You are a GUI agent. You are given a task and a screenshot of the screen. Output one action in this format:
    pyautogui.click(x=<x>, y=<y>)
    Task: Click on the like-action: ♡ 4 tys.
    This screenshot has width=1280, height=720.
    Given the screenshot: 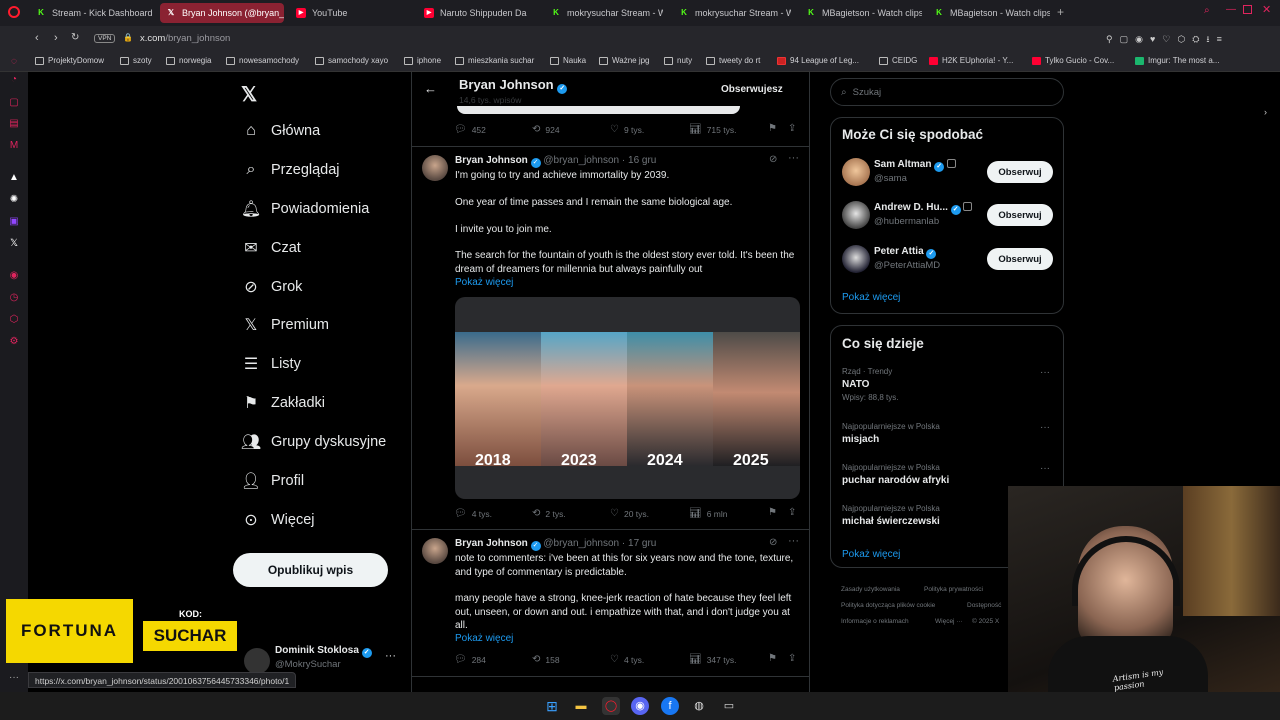 What is the action you would take?
    pyautogui.click(x=627, y=659)
    